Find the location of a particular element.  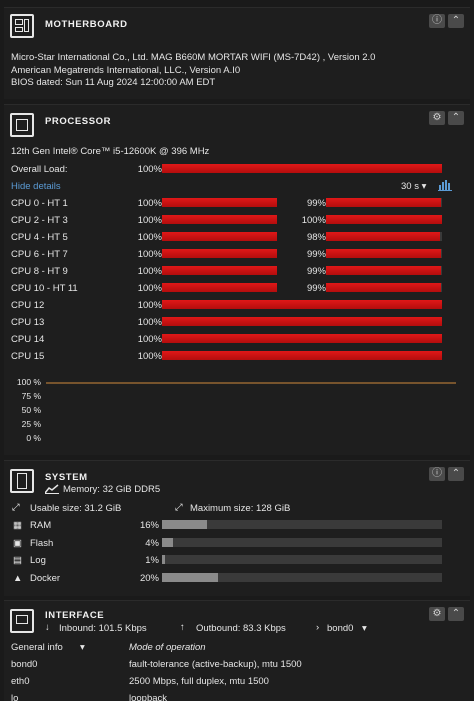

system-icon is located at coordinates (22, 481).